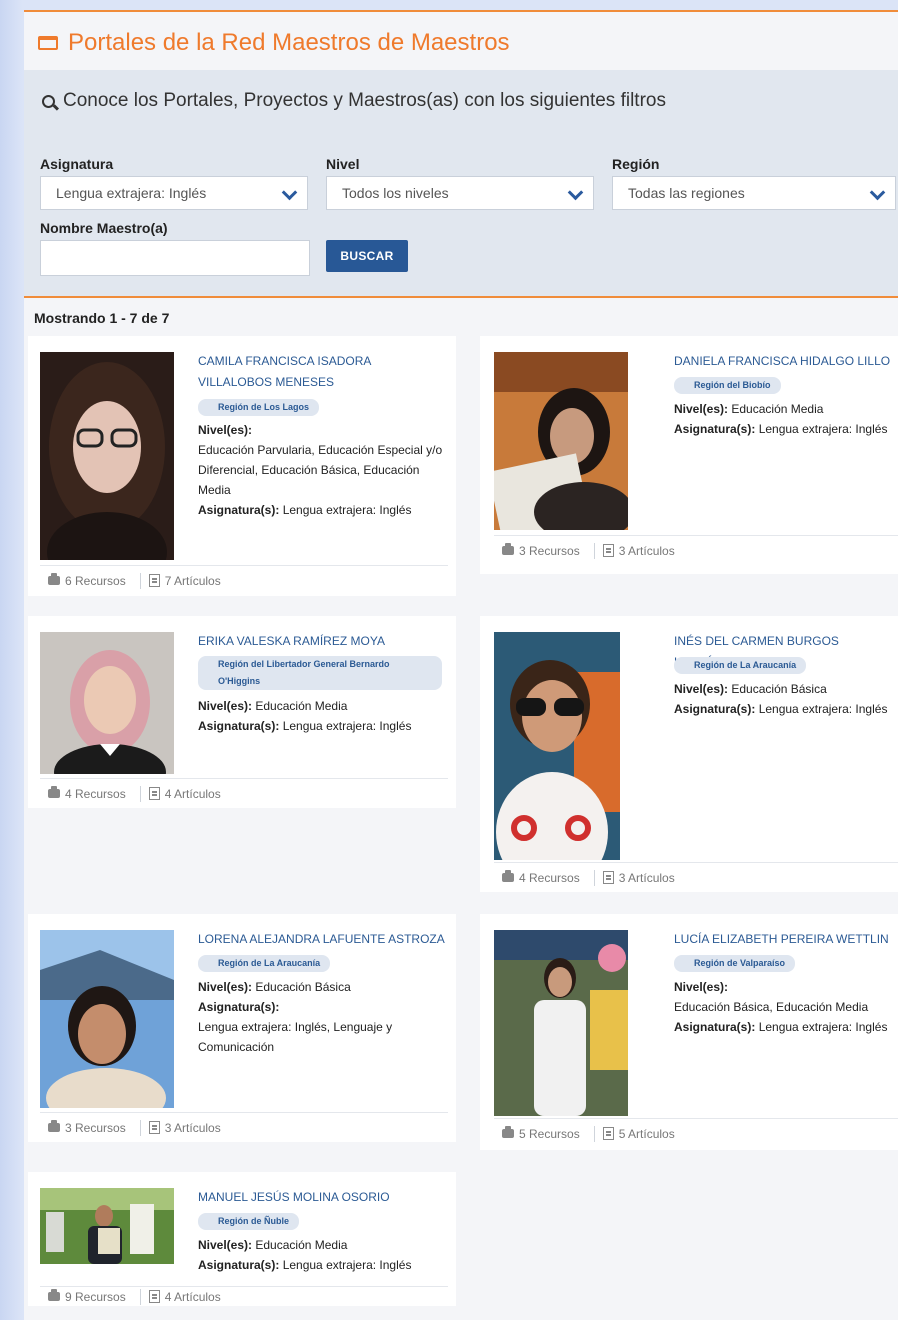 This screenshot has height=1320, width=898. I want to click on articulos-link: 5 Artículos, so click(642, 1134).